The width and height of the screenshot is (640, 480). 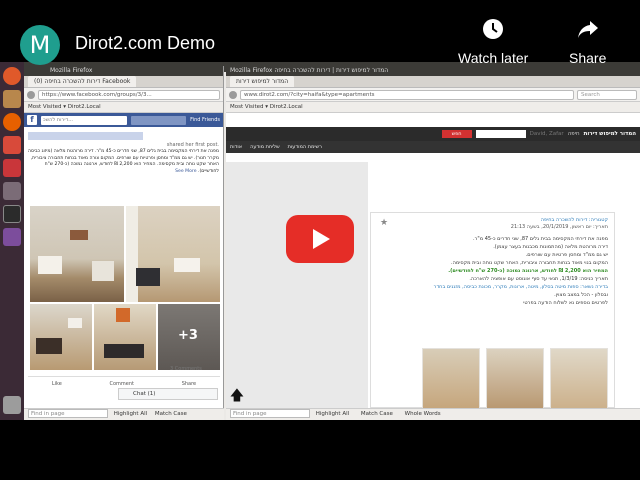 What do you see at coordinates (68, 413) in the screenshot?
I see `find-input-left: Find in page` at bounding box center [68, 413].